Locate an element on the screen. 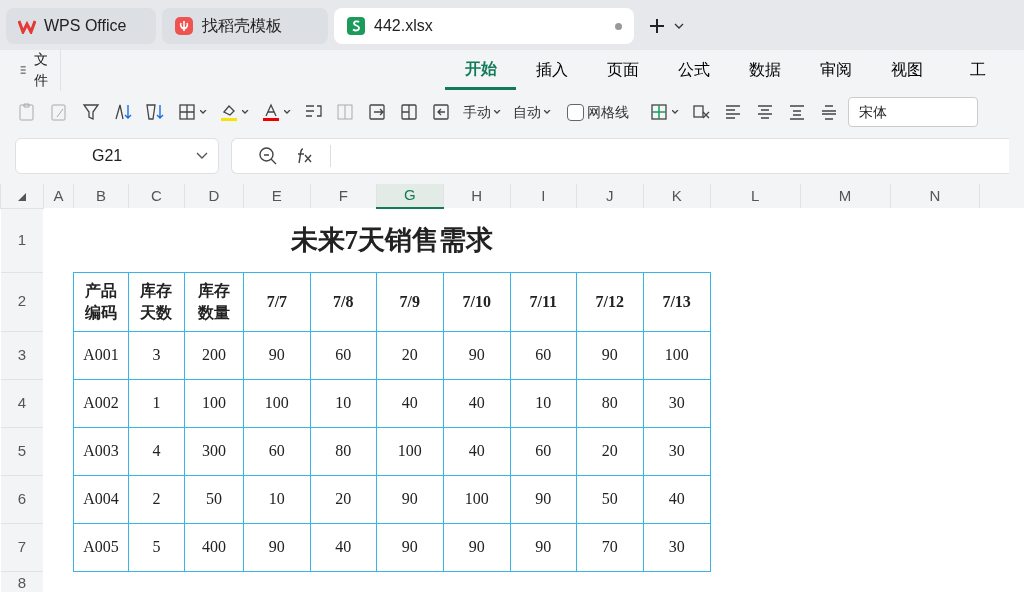 The width and height of the screenshot is (1024, 592). column-header: F is located at coordinates (343, 196).